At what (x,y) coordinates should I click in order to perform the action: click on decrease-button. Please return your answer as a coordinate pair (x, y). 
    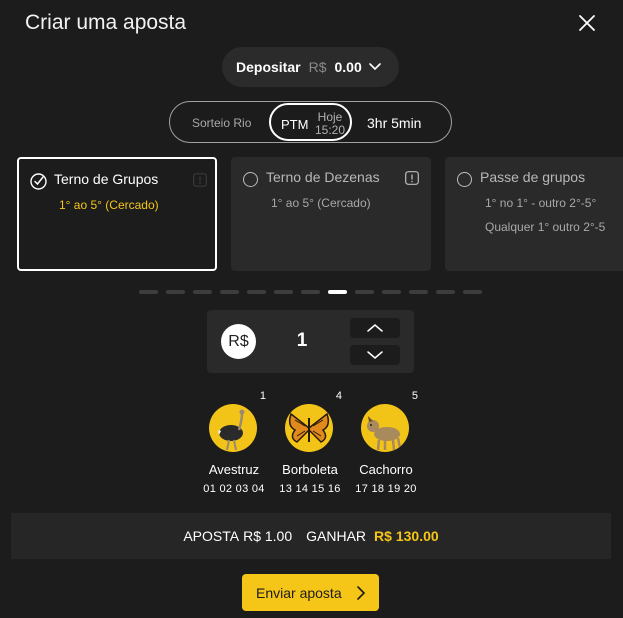
    Looking at the image, I should click on (375, 355).